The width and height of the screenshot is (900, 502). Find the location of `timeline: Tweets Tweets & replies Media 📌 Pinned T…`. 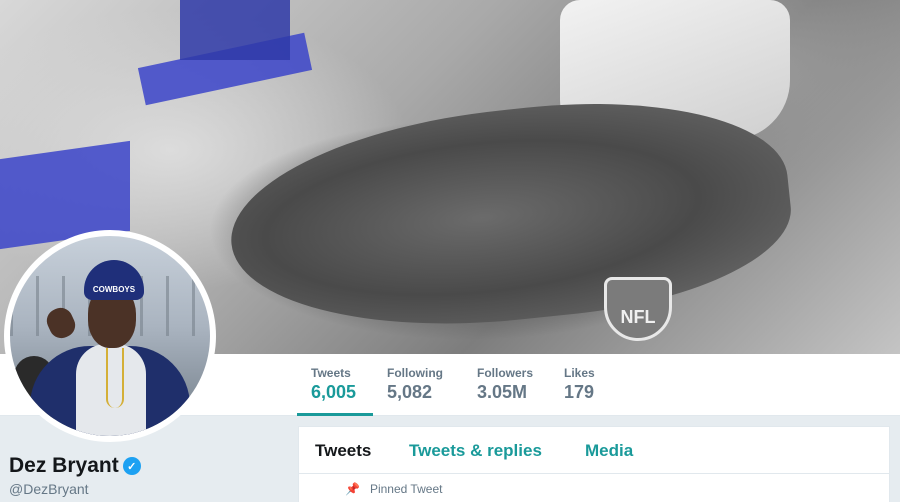

timeline: Tweets Tweets & replies Media 📌 Pinned T… is located at coordinates (594, 464).